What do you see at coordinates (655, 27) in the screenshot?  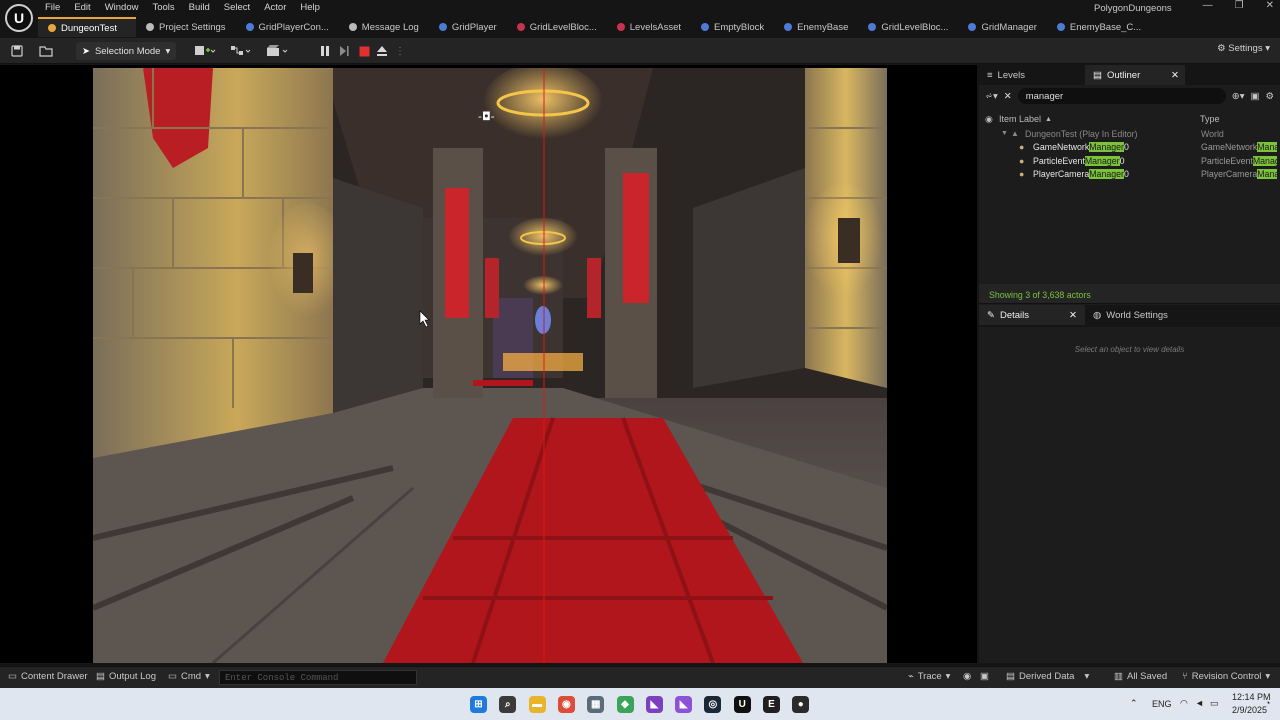 I see `tab-label: LevelsAsset` at bounding box center [655, 27].